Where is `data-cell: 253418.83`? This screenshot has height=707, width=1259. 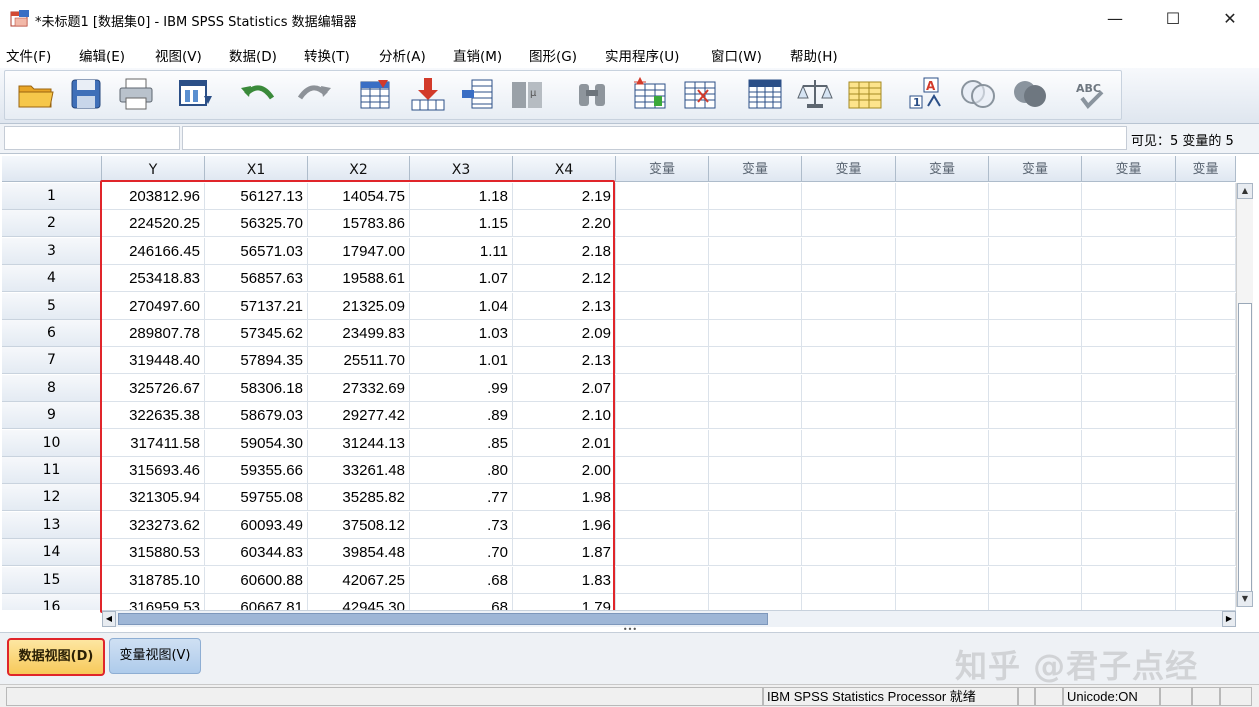 data-cell: 253418.83 is located at coordinates (153, 279).